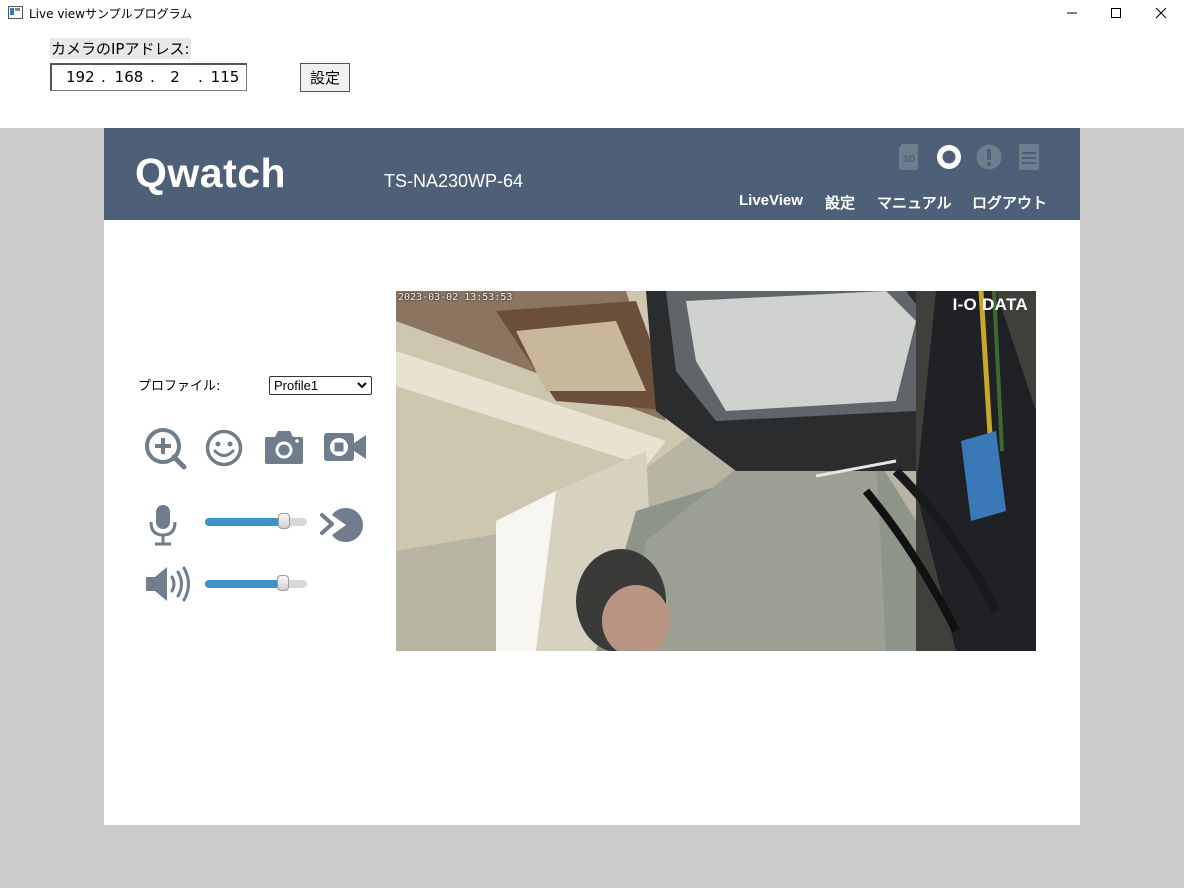  Describe the element at coordinates (15, 12) in the screenshot. I see `app-icon` at that location.